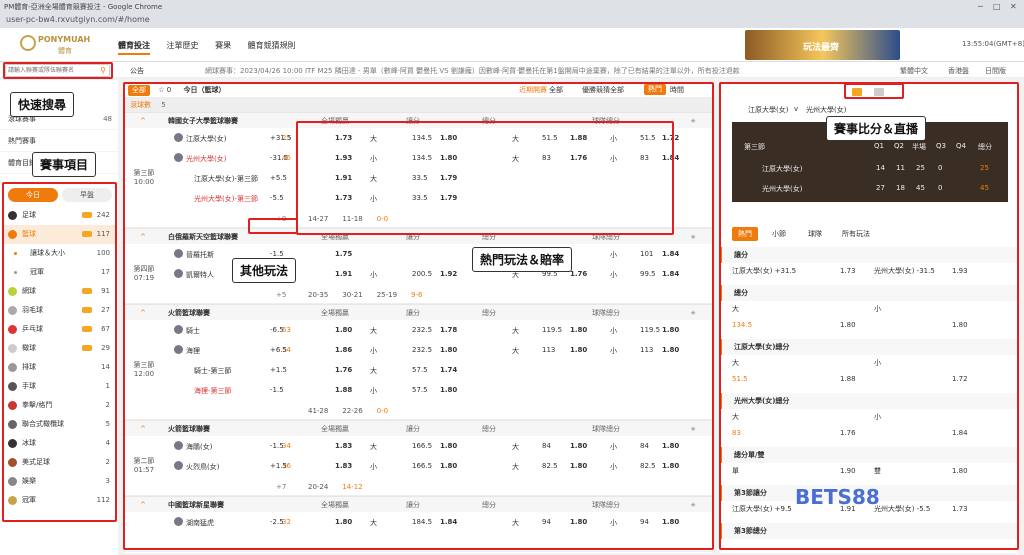 The width and height of the screenshot is (1024, 555). I want to click on maximize-button: □, so click(997, 6).